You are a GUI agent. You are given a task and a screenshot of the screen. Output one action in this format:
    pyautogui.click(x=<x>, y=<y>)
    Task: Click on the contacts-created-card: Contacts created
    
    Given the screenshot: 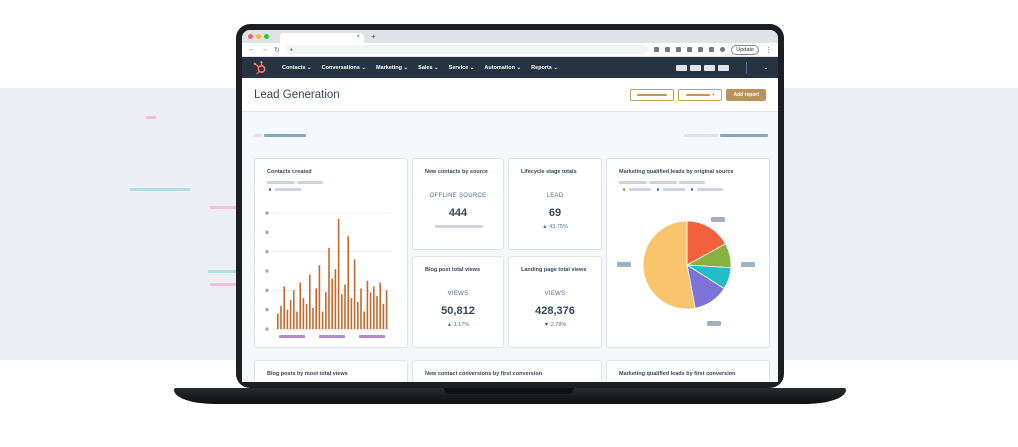 What is the action you would take?
    pyautogui.click(x=331, y=253)
    